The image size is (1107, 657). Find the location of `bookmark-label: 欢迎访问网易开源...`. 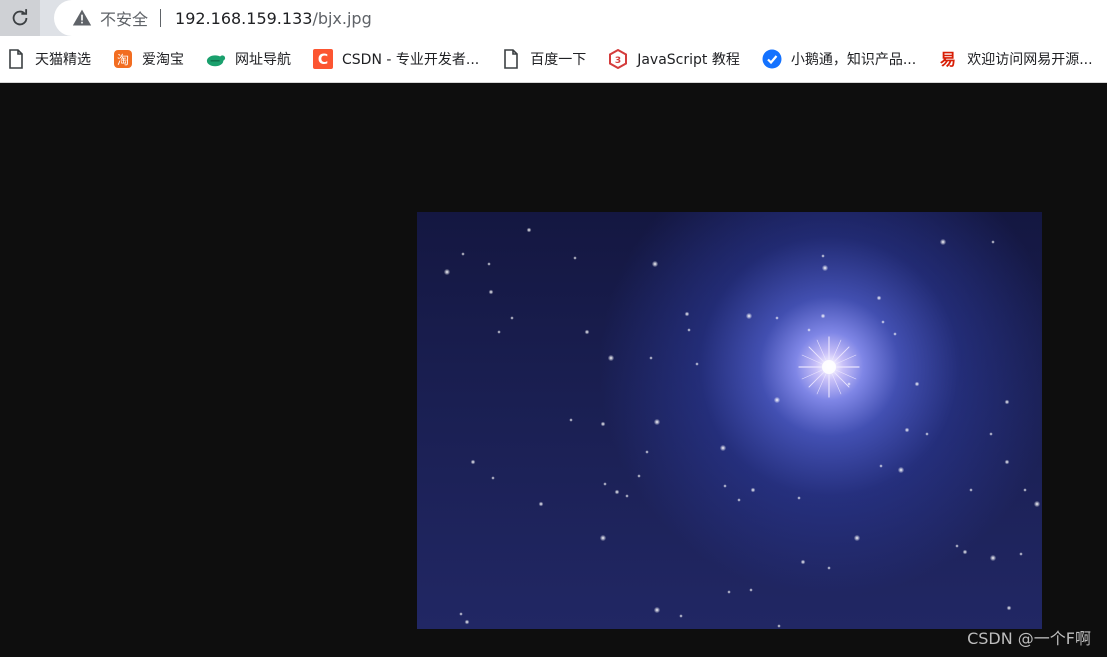

bookmark-label: 欢迎访问网易开源... is located at coordinates (1030, 60).